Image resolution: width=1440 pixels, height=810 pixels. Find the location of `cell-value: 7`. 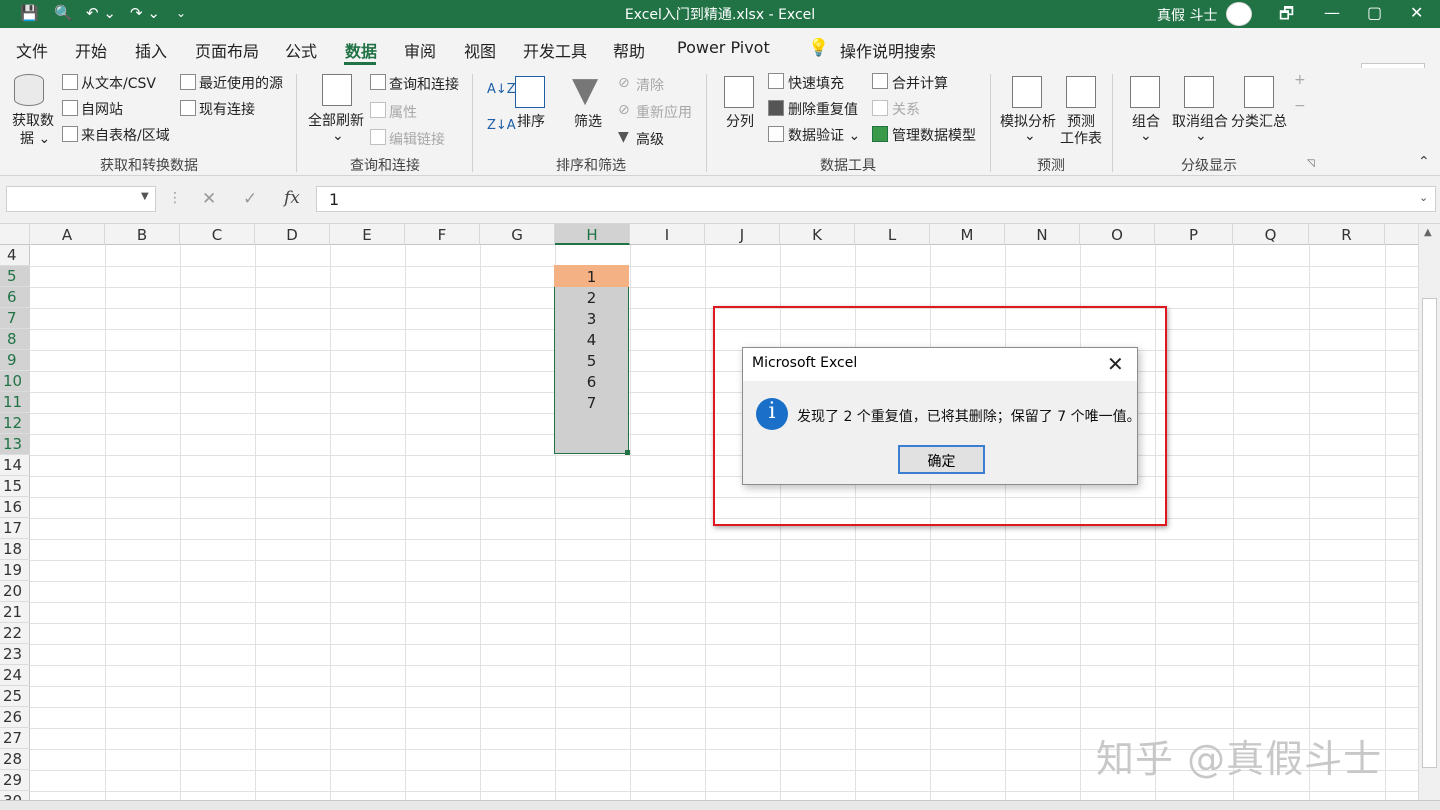

cell-value: 7 is located at coordinates (591, 403).